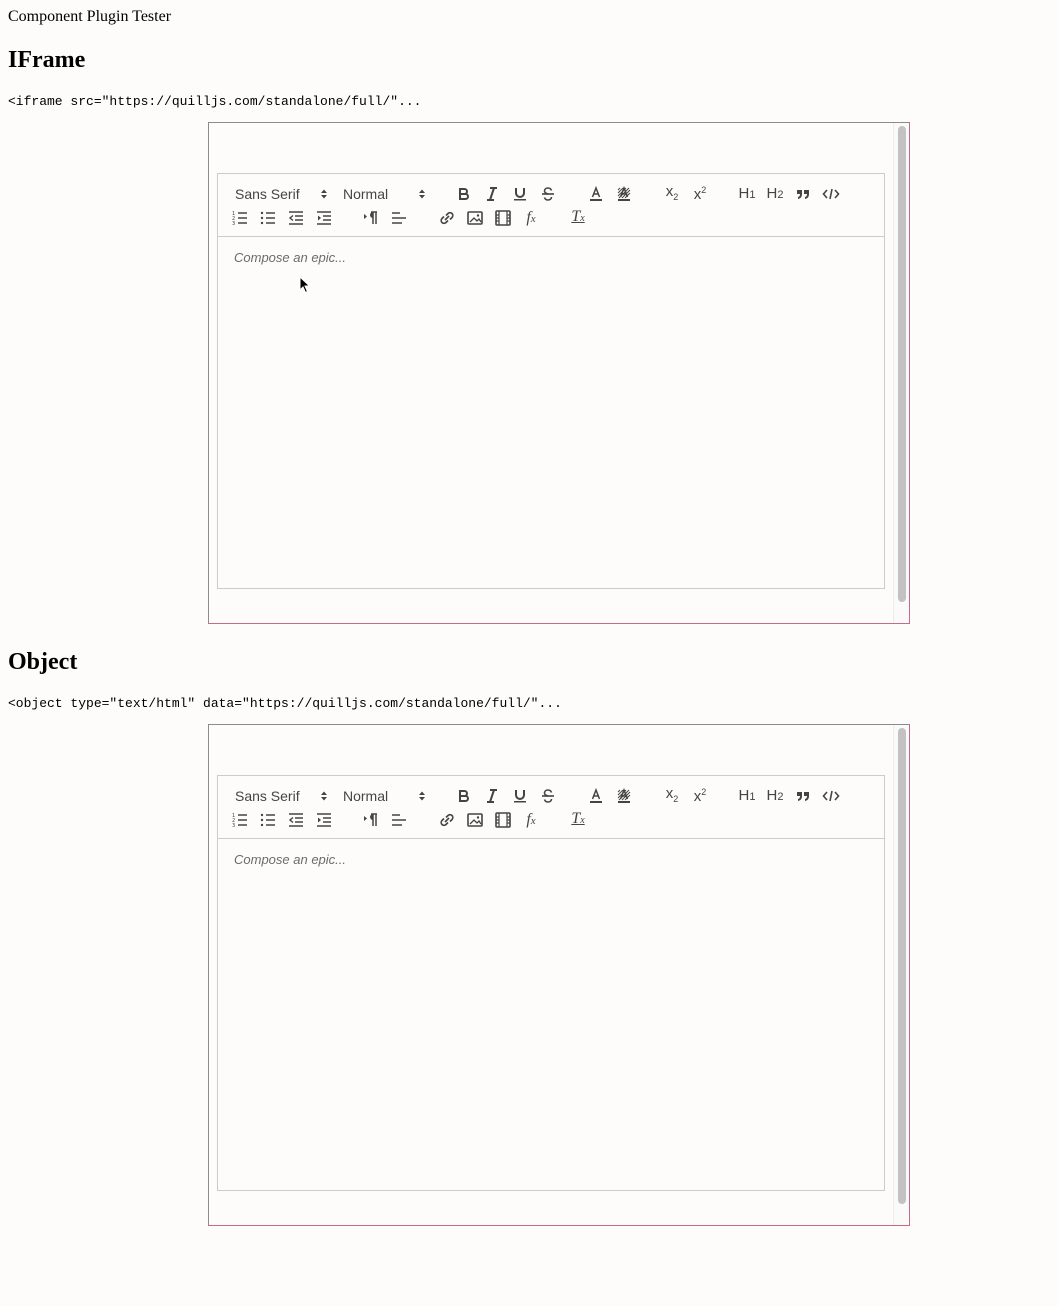 The height and width of the screenshot is (1306, 1058). What do you see at coordinates (47, 60) in the screenshot?
I see `section-heading-iframe: IFrame` at bounding box center [47, 60].